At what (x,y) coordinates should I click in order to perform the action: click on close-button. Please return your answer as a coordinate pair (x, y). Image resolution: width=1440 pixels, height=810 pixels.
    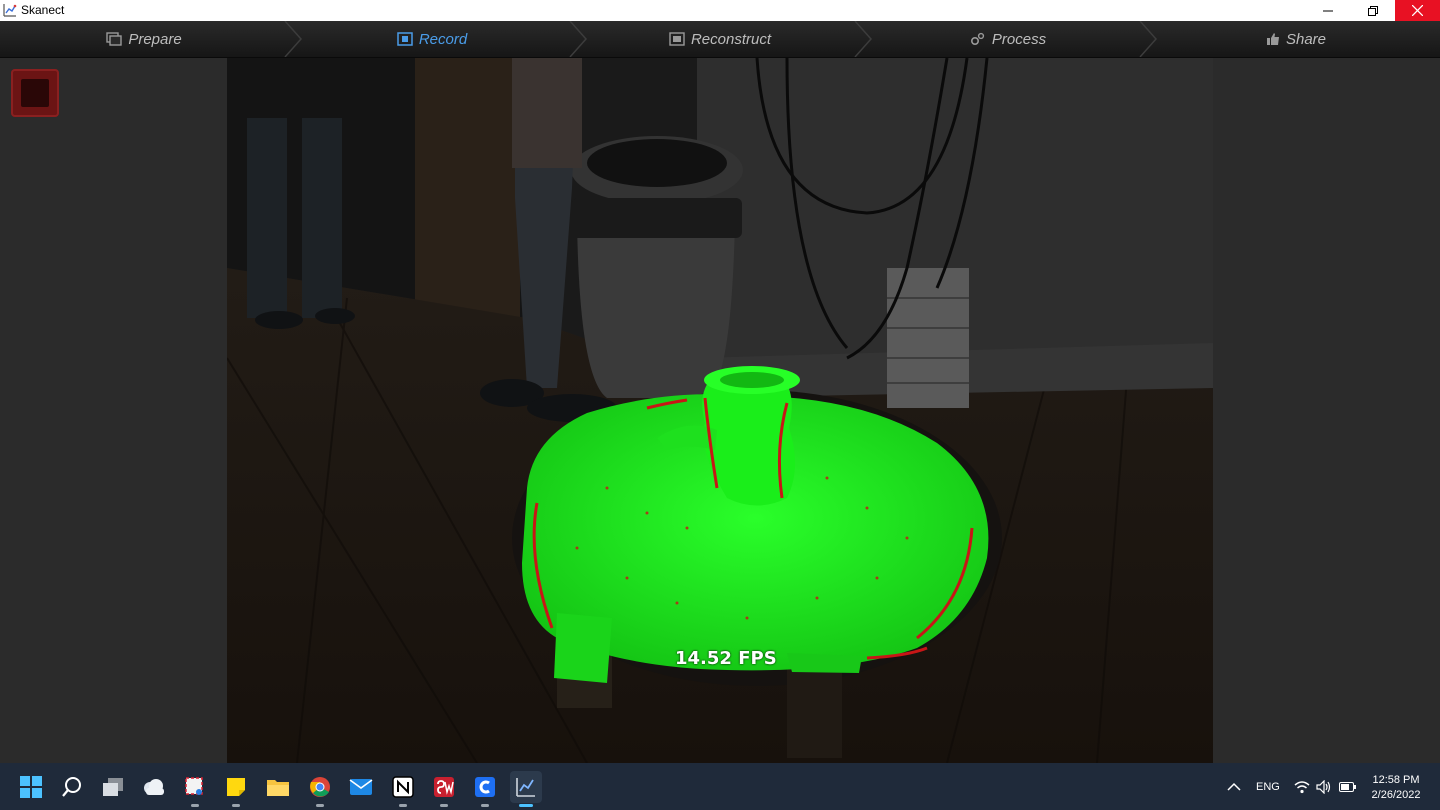
    Looking at the image, I should click on (1417, 10).